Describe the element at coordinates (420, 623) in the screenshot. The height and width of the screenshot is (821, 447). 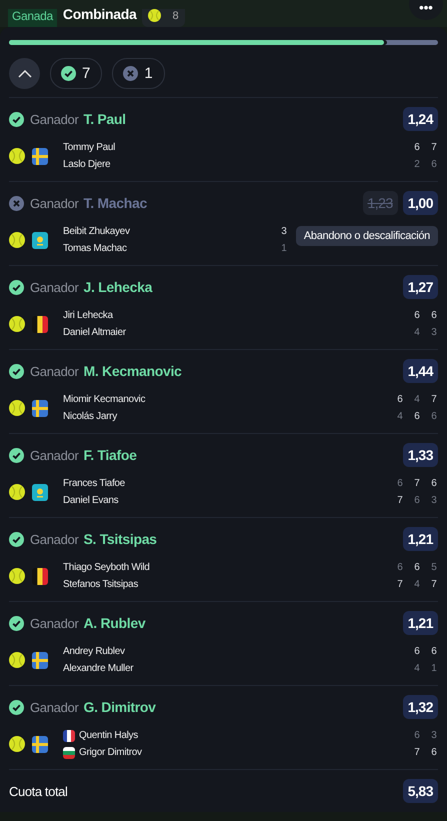
I see `odds-badge: 1,21` at that location.